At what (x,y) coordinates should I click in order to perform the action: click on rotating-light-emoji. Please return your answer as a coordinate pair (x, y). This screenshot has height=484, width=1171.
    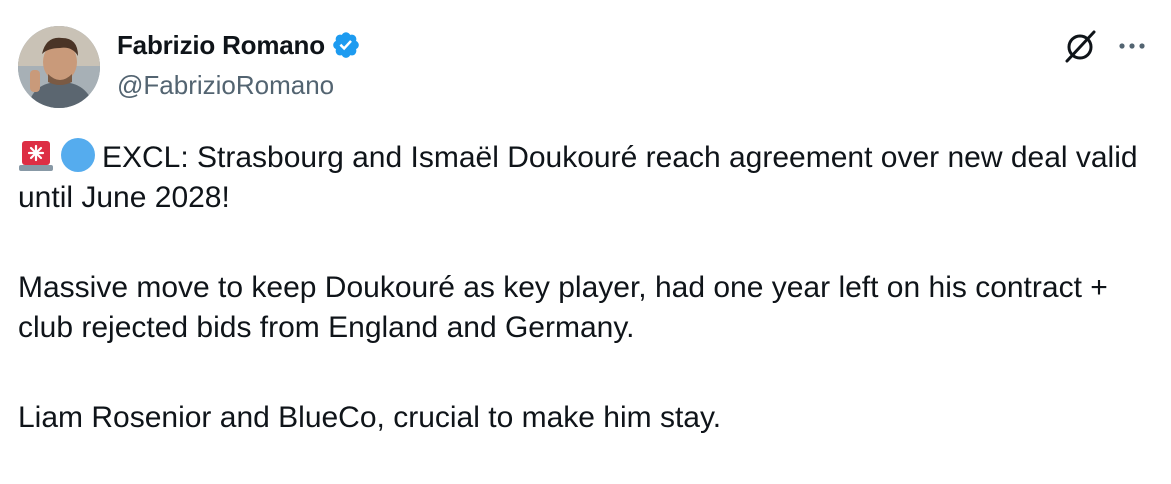
    Looking at the image, I should click on (36, 155).